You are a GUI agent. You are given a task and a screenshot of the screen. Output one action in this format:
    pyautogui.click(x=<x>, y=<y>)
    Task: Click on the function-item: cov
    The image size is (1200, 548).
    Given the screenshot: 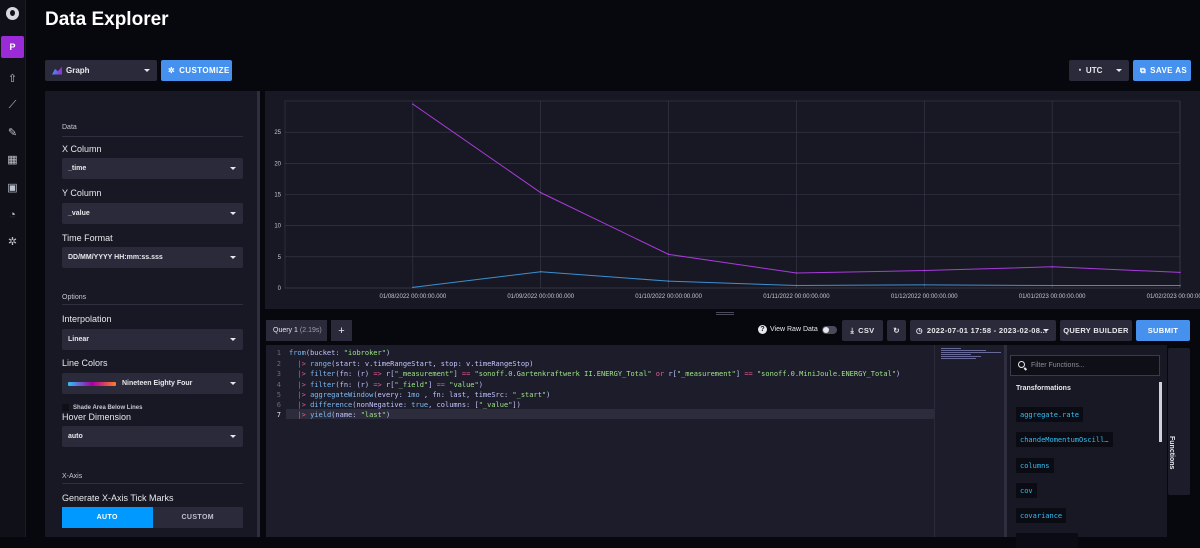 What is the action you would take?
    pyautogui.click(x=1026, y=490)
    